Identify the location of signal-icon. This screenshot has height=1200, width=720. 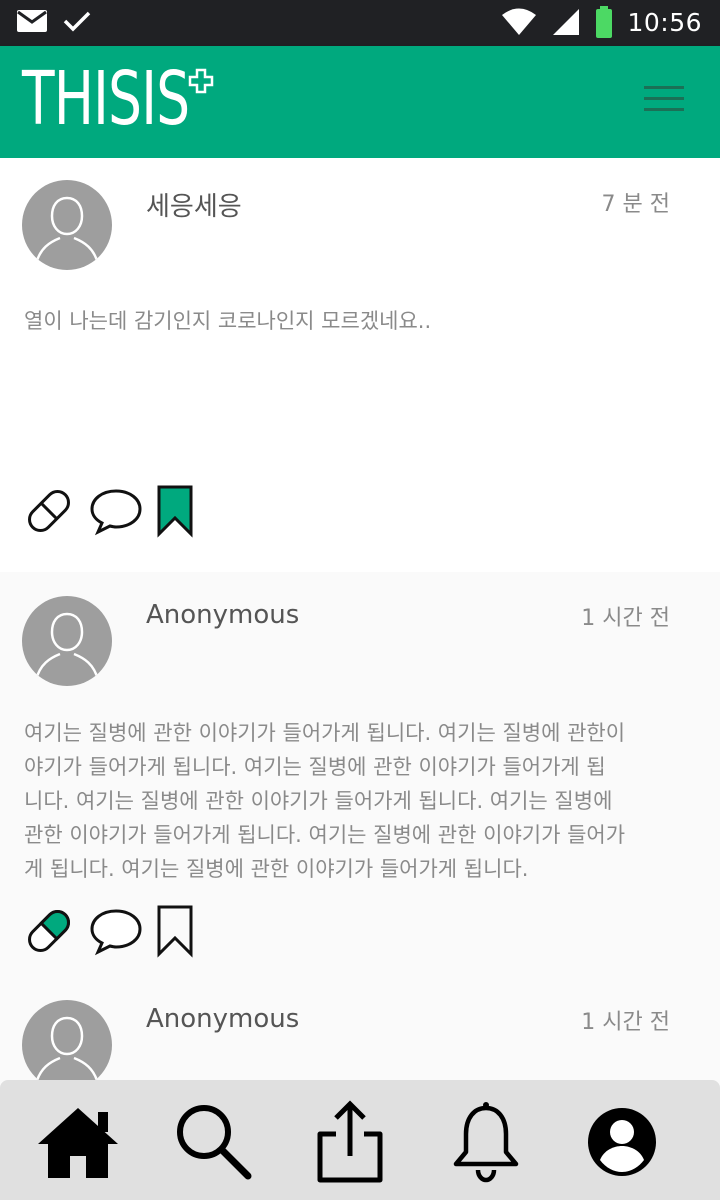
(566, 22).